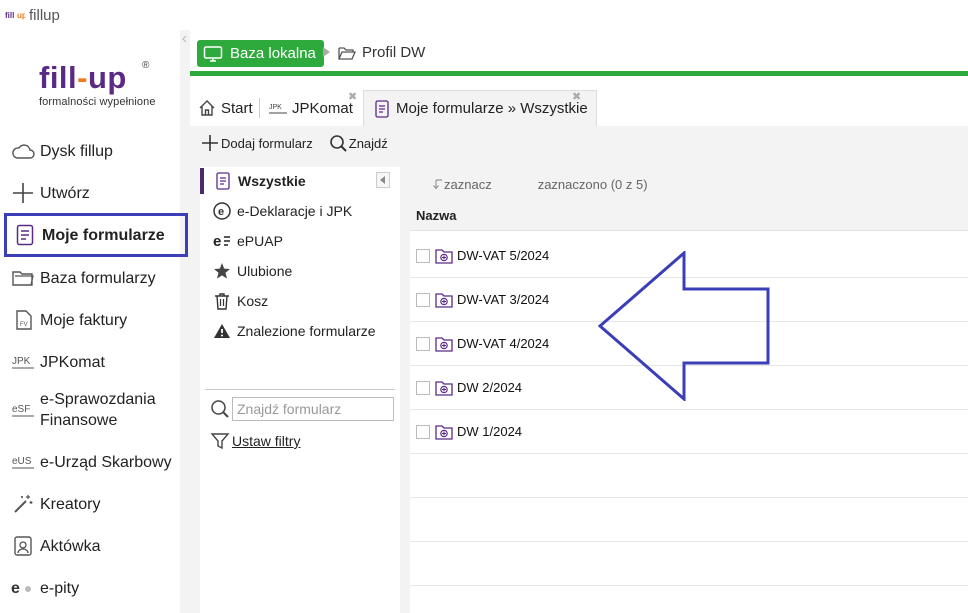  I want to click on briefcase-icon, so click(23, 546).